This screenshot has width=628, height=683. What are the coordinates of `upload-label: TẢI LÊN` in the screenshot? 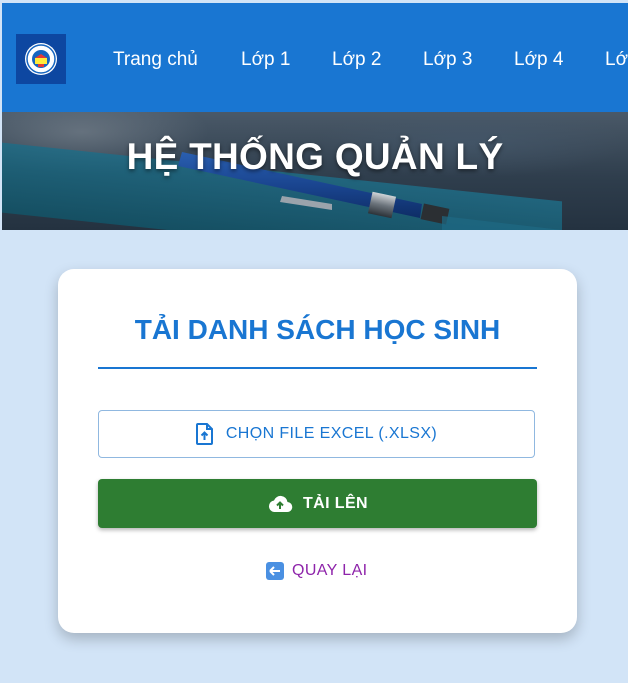 It's located at (335, 503).